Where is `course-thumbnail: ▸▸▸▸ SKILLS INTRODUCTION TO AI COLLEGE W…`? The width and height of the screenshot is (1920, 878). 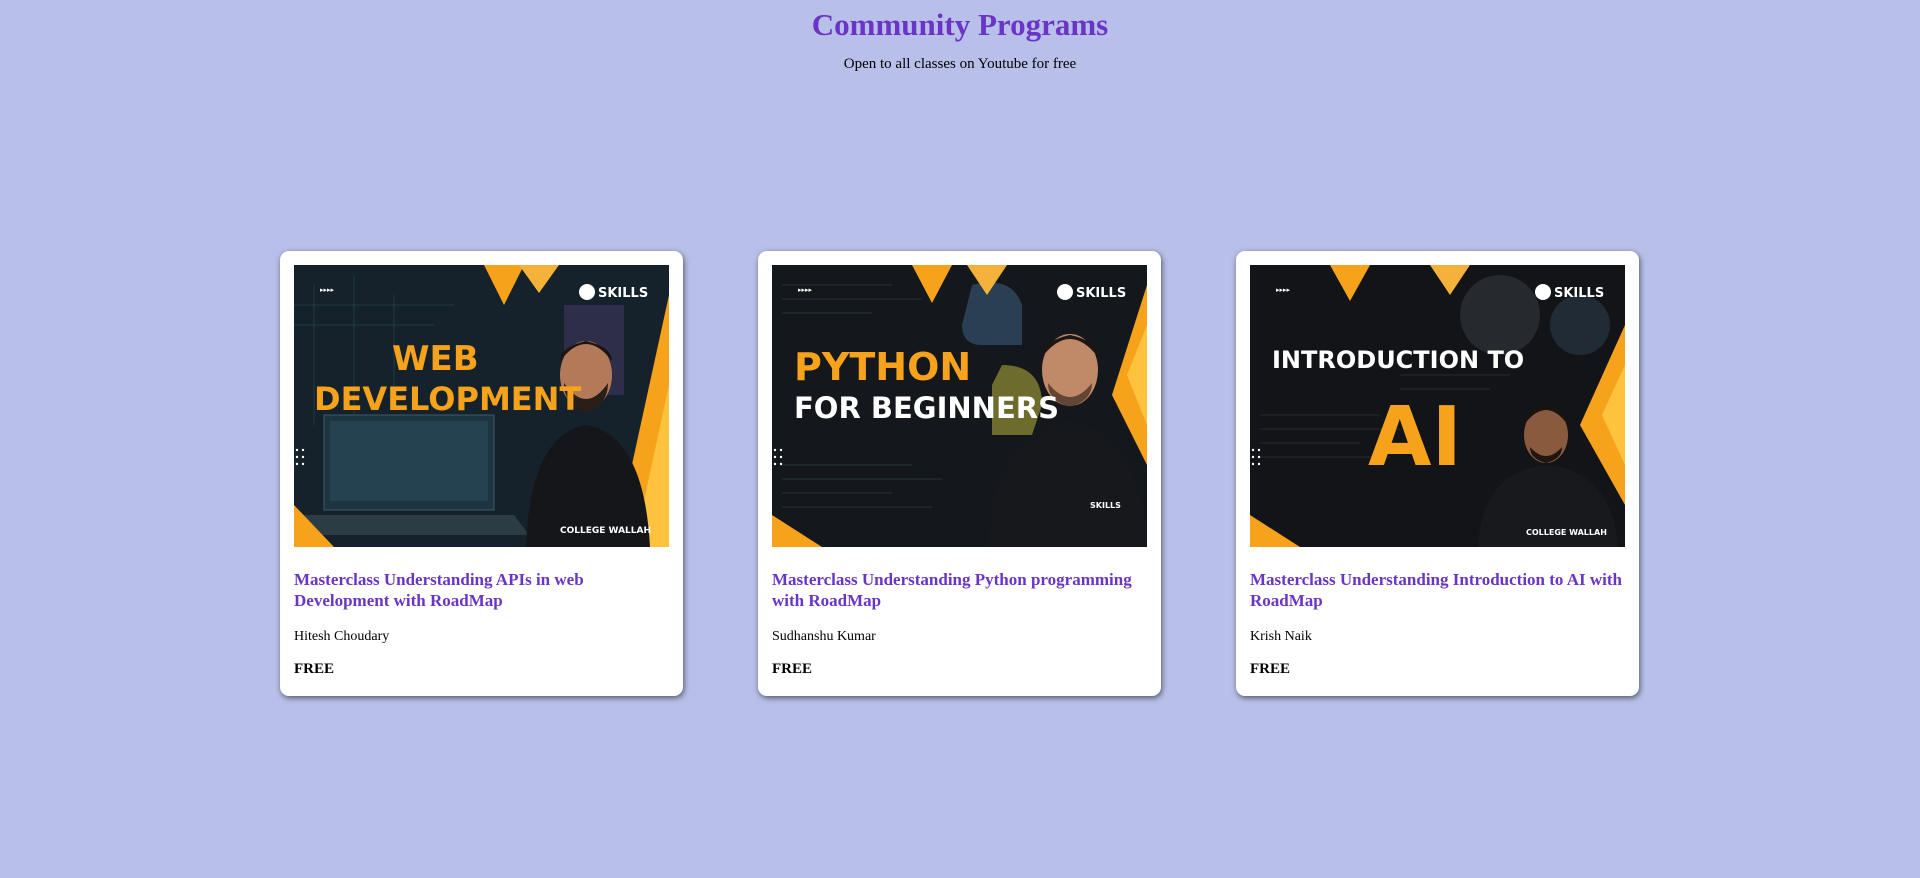 course-thumbnail: ▸▸▸▸ SKILLS INTRODUCTION TO AI COLLEGE W… is located at coordinates (1437, 406).